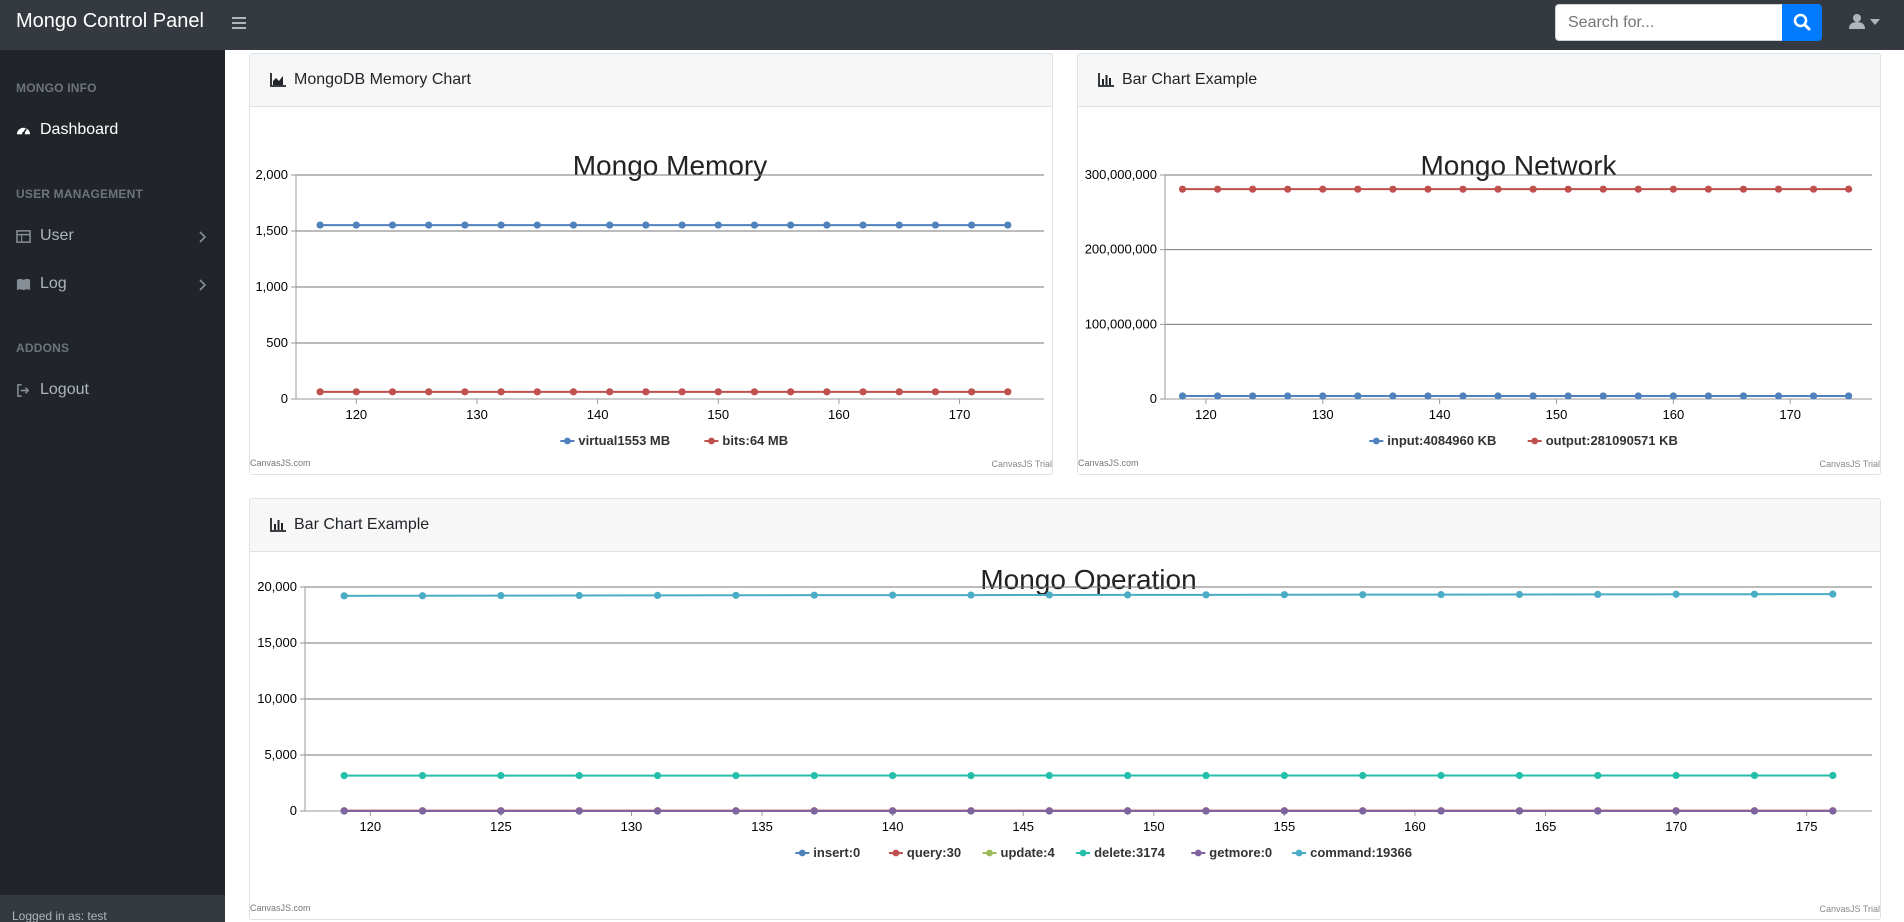 Image resolution: width=1904 pixels, height=922 pixels. What do you see at coordinates (370, 826) in the screenshot?
I see `x-tick-label: 120` at bounding box center [370, 826].